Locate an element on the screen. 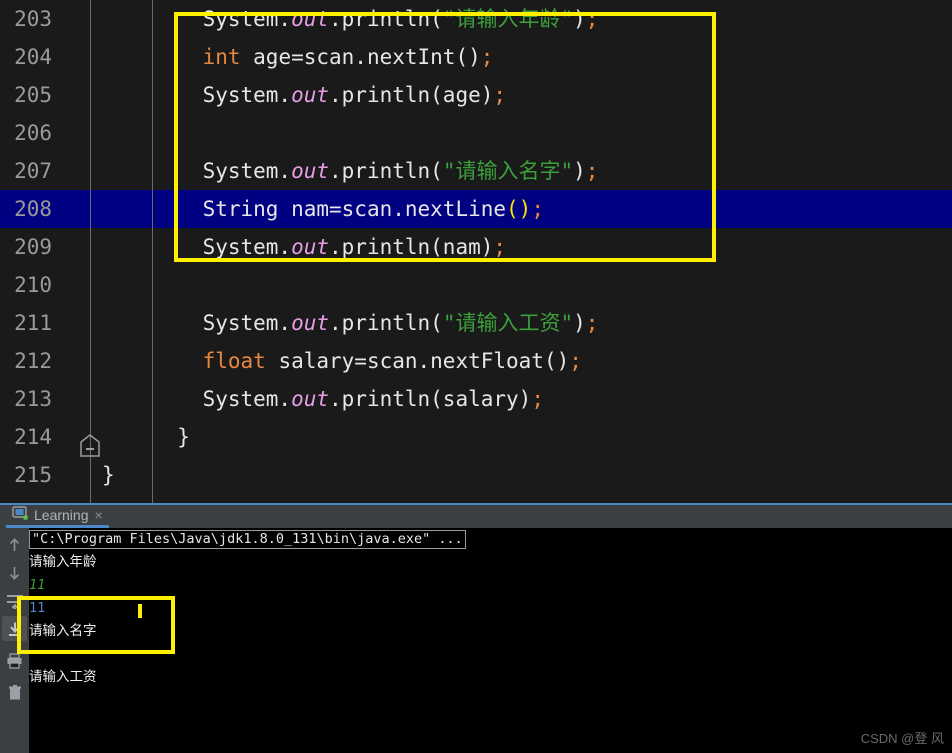 This screenshot has height=753, width=952. print-icon is located at coordinates (14, 660).